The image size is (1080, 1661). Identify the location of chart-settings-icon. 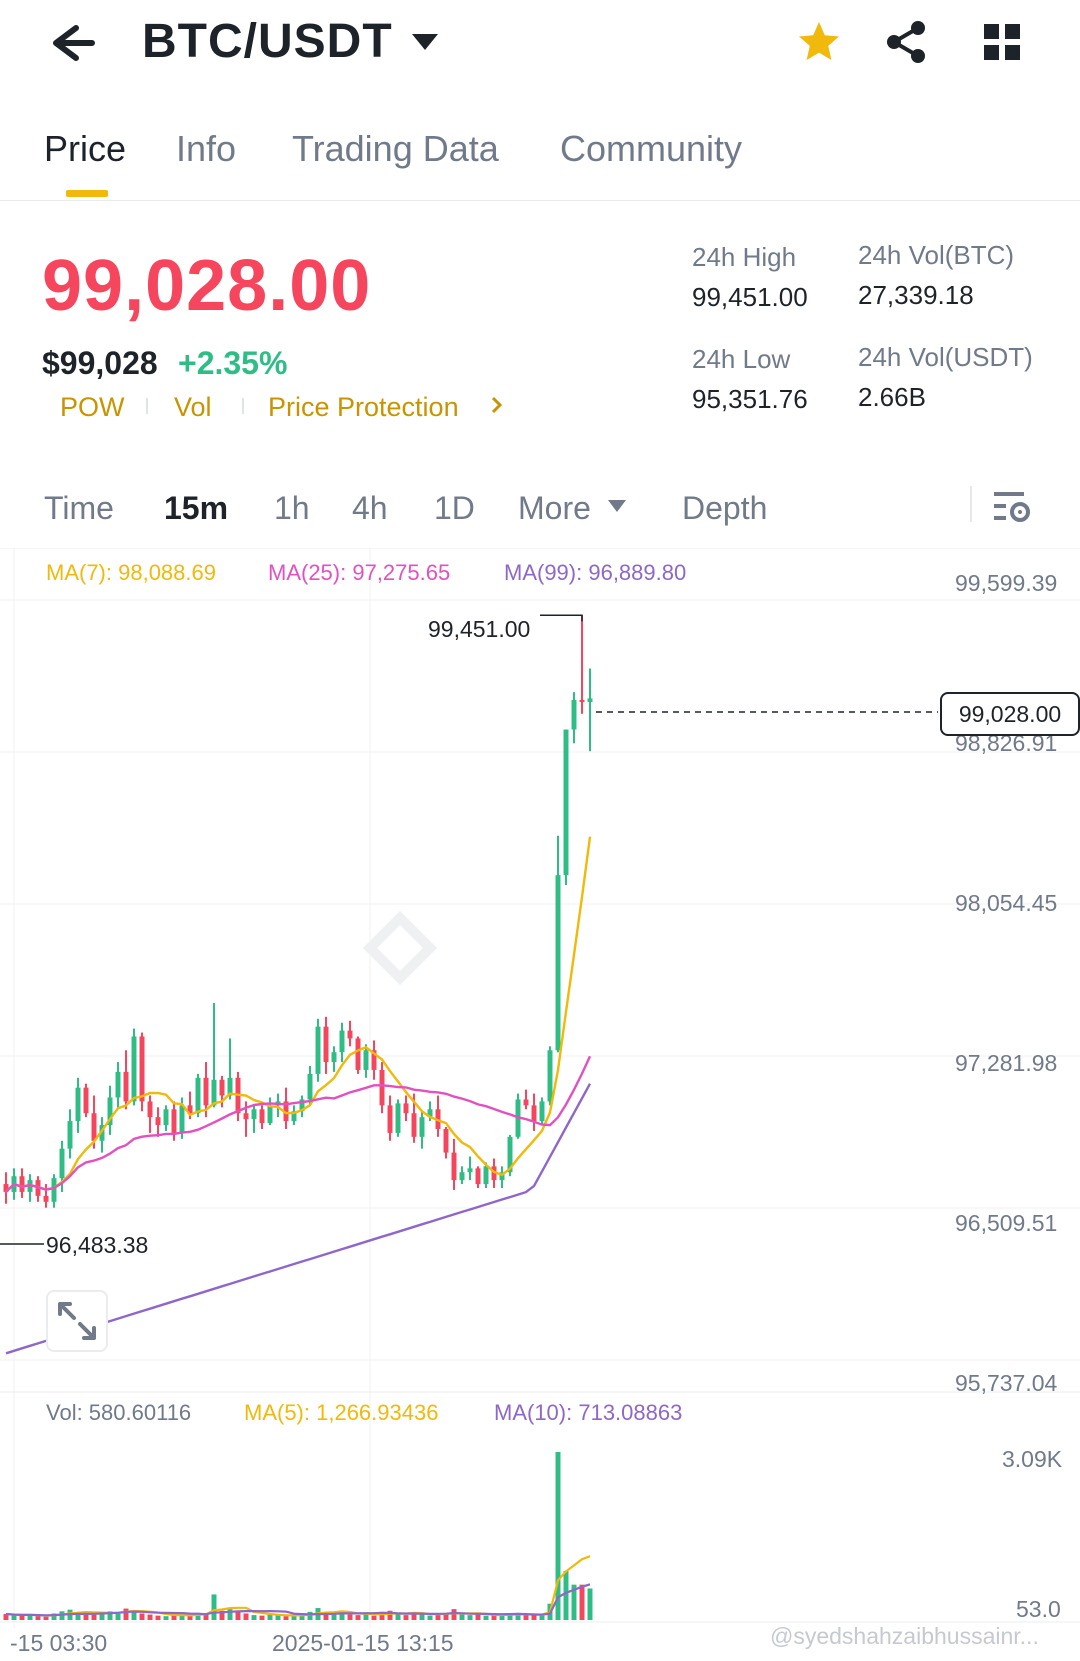
(1012, 506).